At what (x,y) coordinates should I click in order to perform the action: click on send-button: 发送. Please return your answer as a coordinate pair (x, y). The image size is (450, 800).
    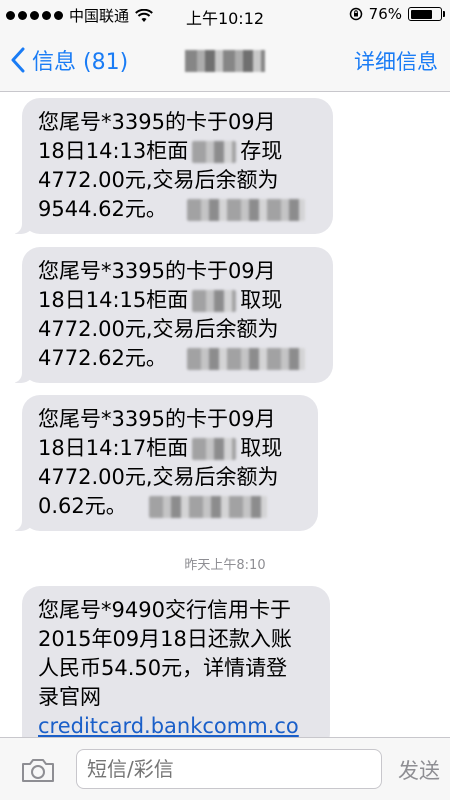
    Looking at the image, I should click on (419, 770).